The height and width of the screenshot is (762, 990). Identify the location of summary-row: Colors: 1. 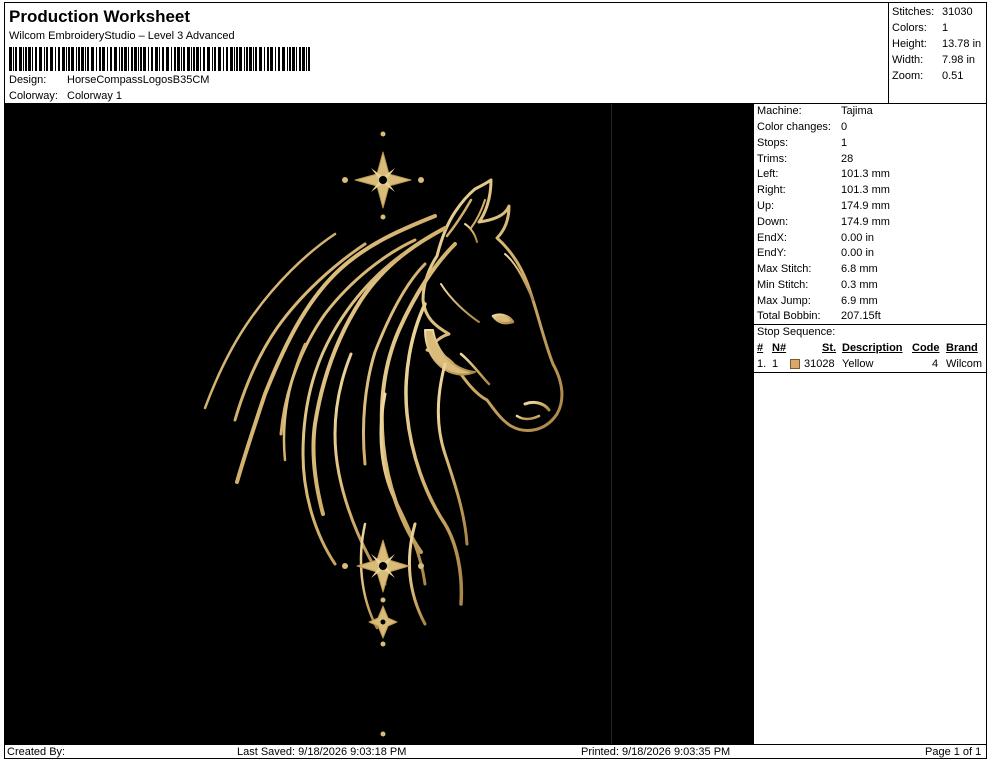
(920, 28).